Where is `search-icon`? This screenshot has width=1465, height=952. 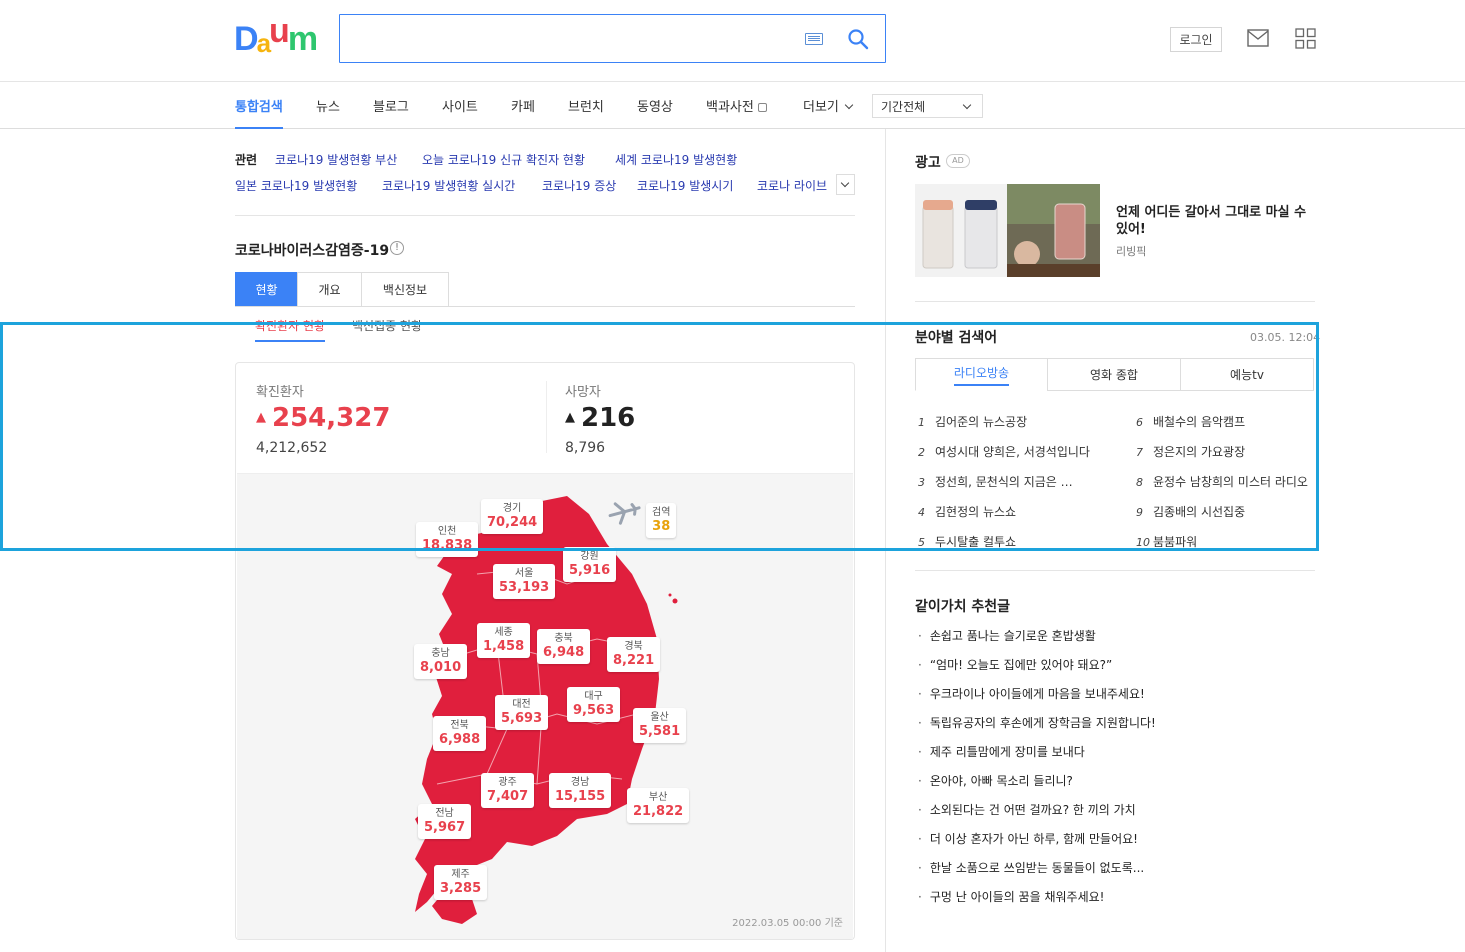
search-icon is located at coordinates (858, 39).